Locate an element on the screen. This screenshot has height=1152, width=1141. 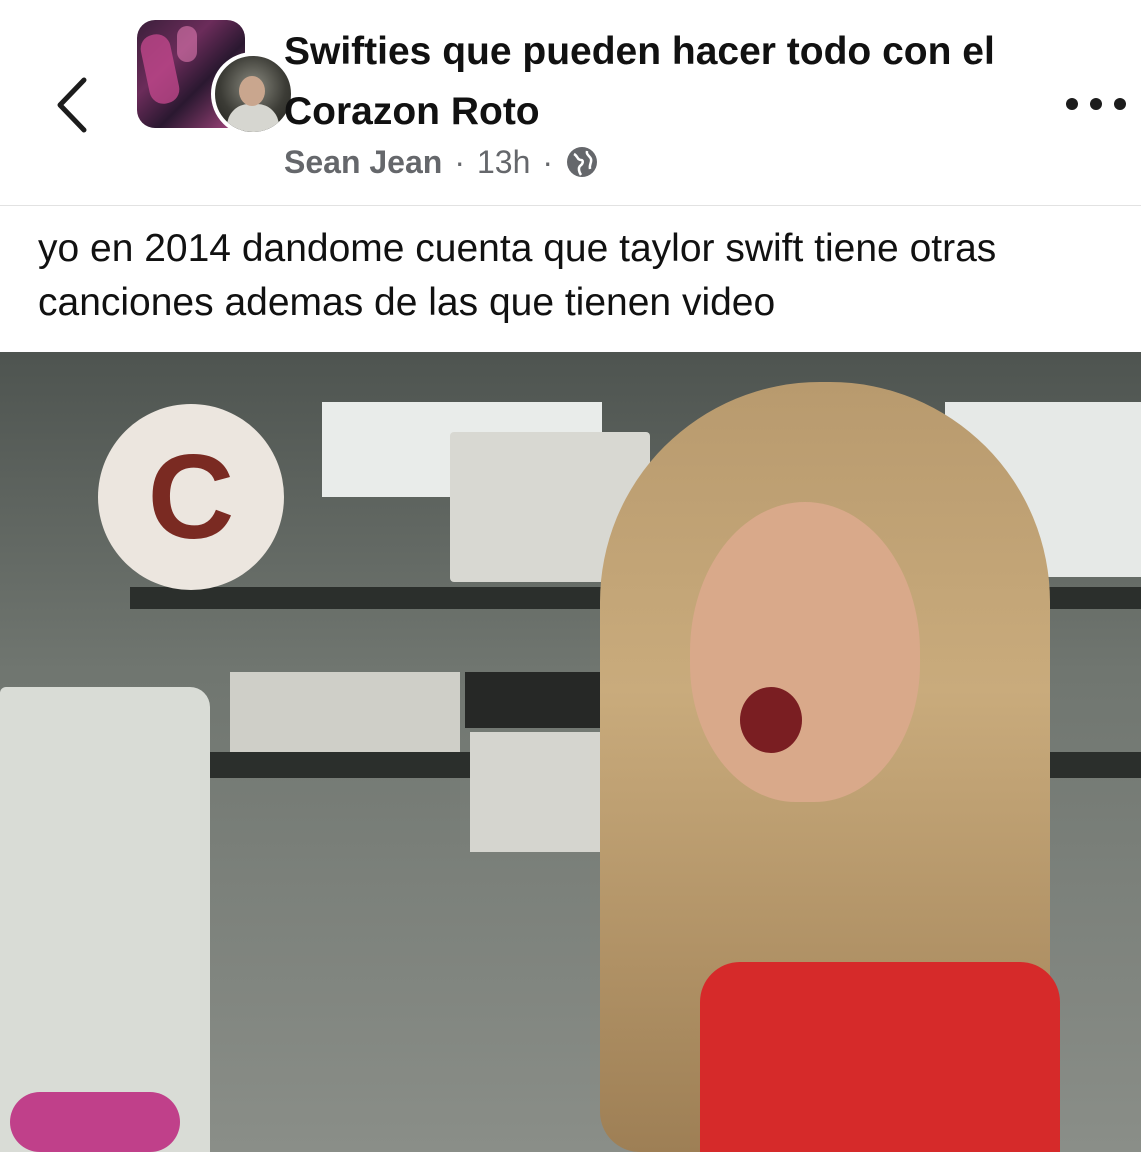
globe-icon is located at coordinates (582, 162).